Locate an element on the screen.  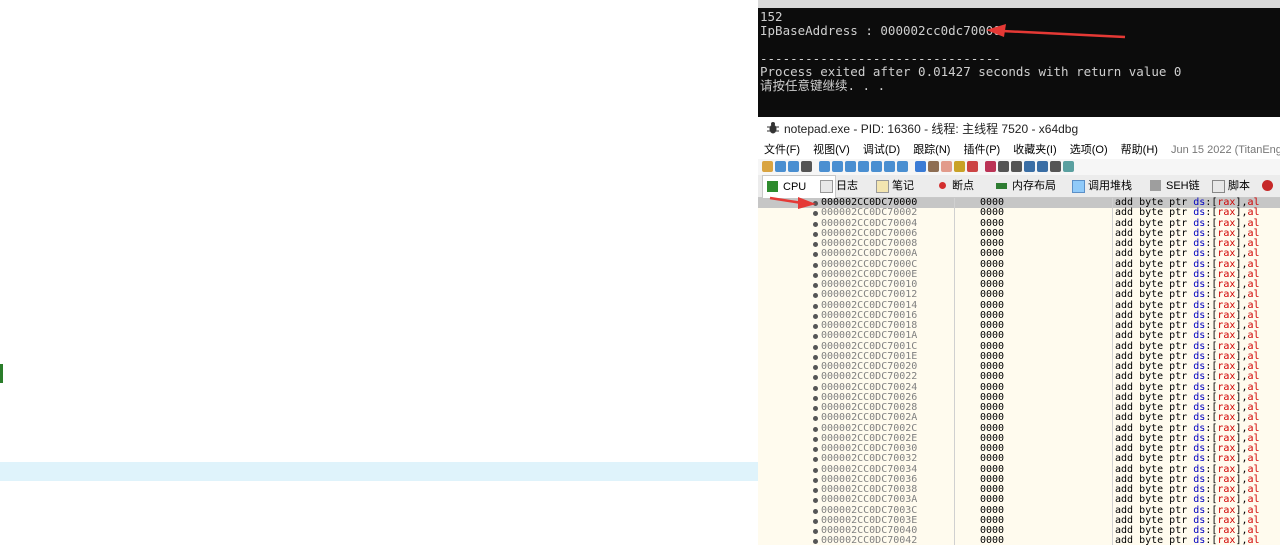
menu-help: 帮助(H) is located at coordinates (1139, 150).